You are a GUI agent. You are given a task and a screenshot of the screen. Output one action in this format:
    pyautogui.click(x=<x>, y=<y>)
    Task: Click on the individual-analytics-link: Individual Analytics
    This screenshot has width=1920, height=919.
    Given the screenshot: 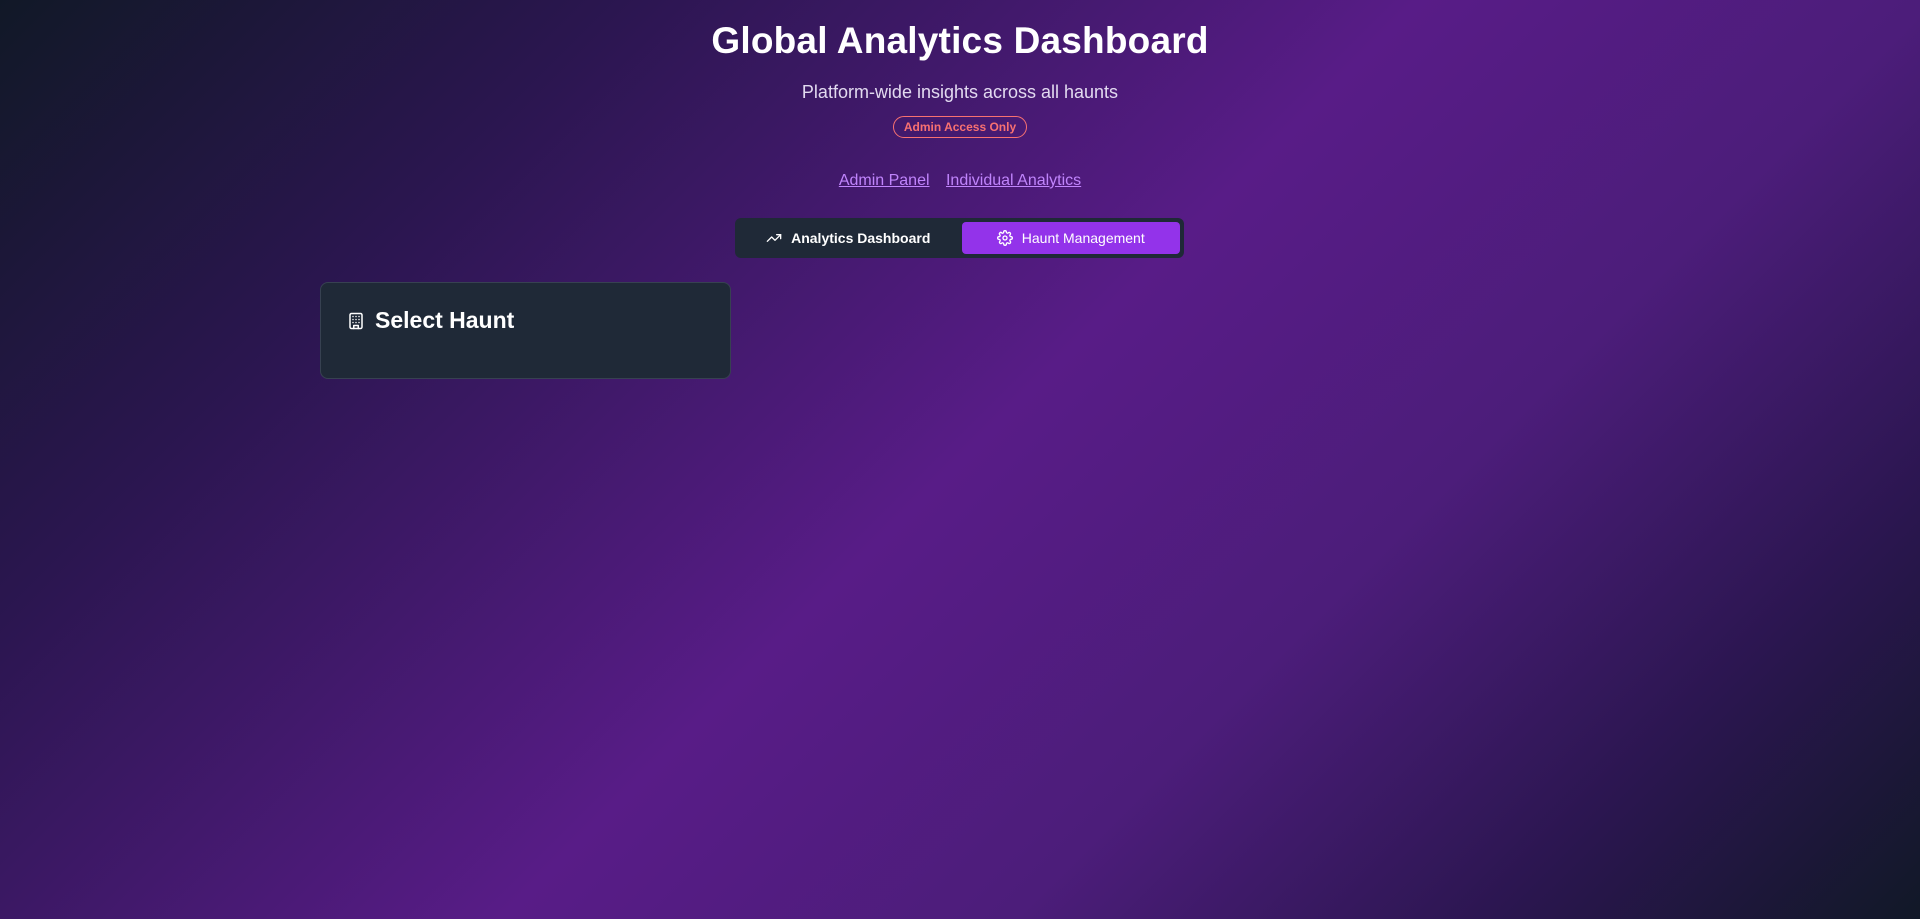 What is the action you would take?
    pyautogui.click(x=1013, y=180)
    